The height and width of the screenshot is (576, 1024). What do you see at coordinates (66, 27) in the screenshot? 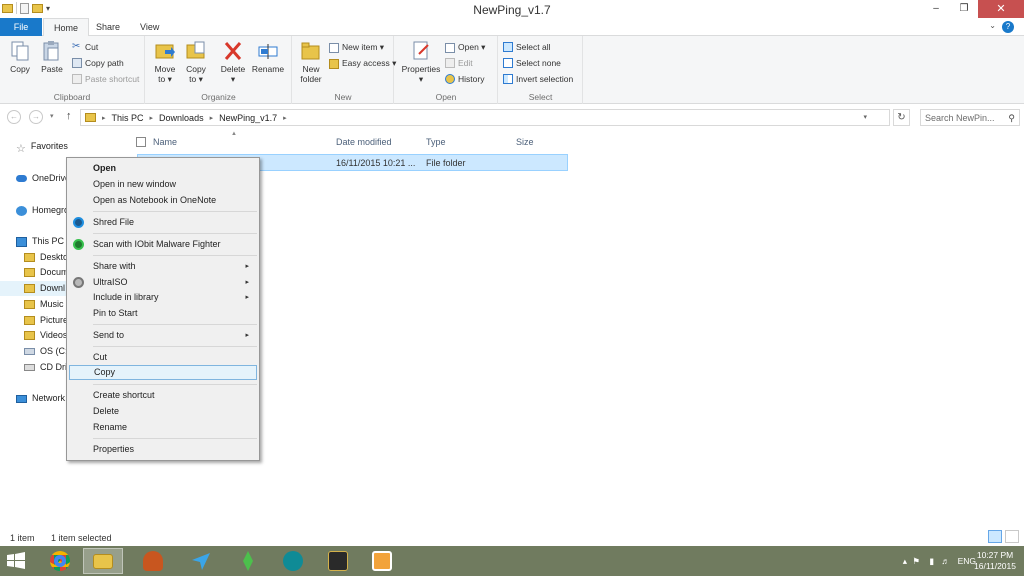
I see `tab-home: Home` at bounding box center [66, 27].